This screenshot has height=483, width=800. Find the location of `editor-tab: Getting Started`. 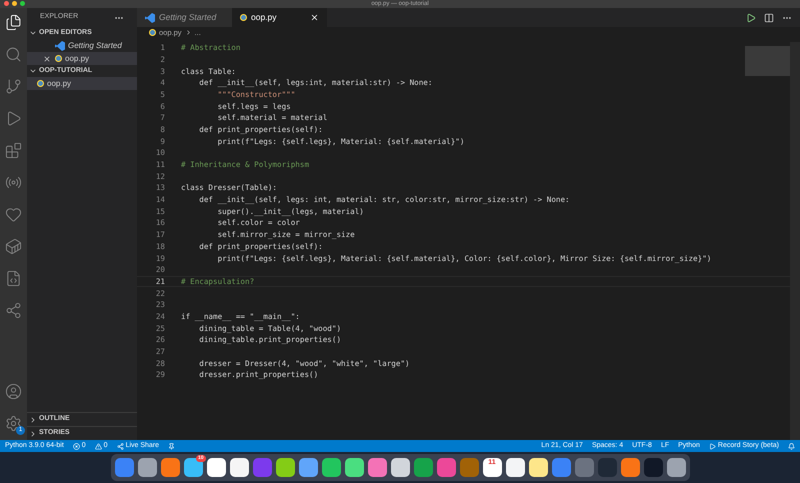

editor-tab: Getting Started is located at coordinates (184, 17).